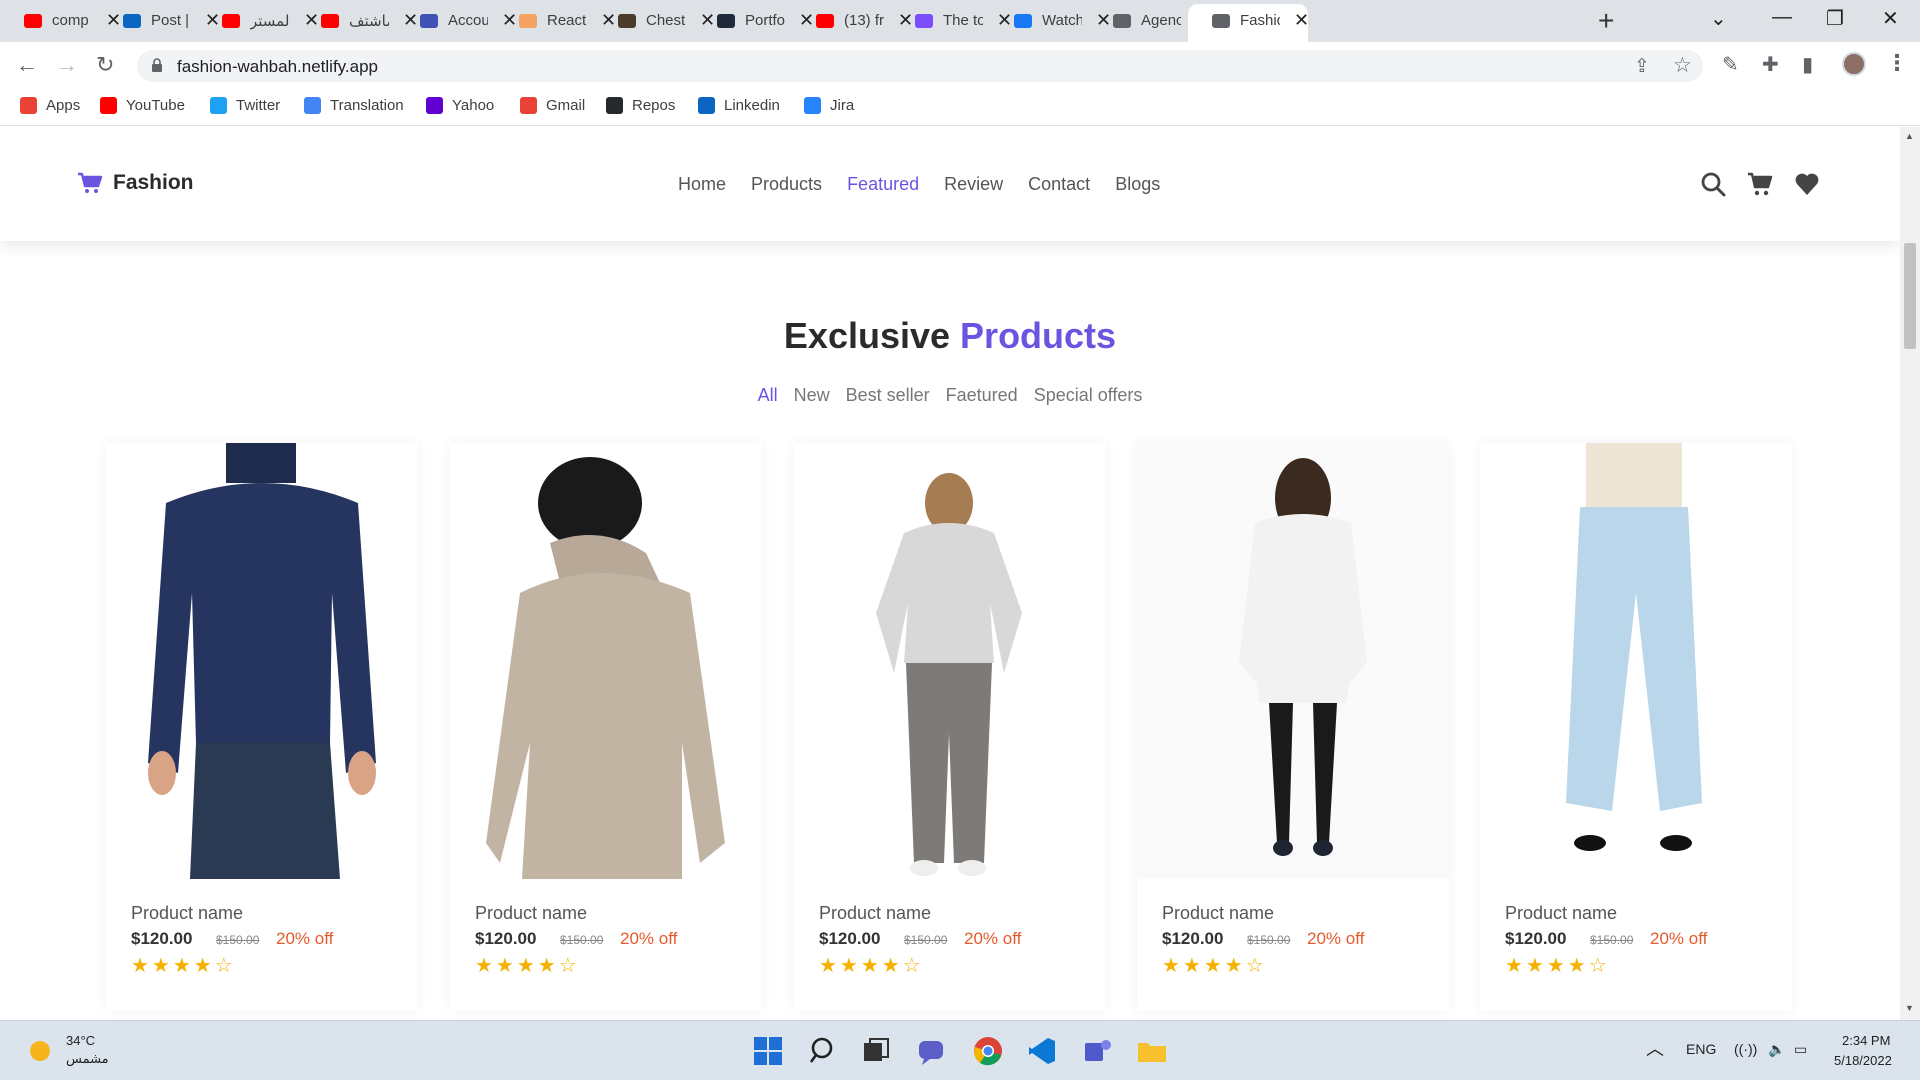 The width and height of the screenshot is (1920, 1080). Describe the element at coordinates (666, 20) in the screenshot. I see `tab-title: Chest` at that location.